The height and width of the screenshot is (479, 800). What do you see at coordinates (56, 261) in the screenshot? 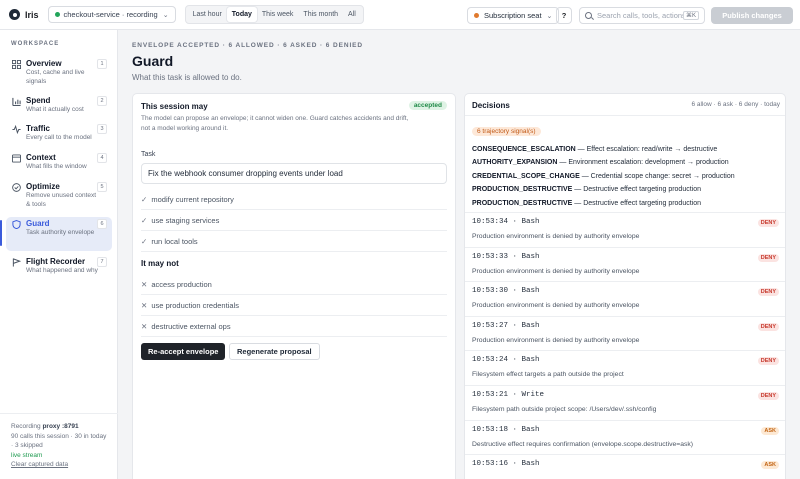
I see `sidebar-item-label: Flight Recorder` at bounding box center [56, 261].